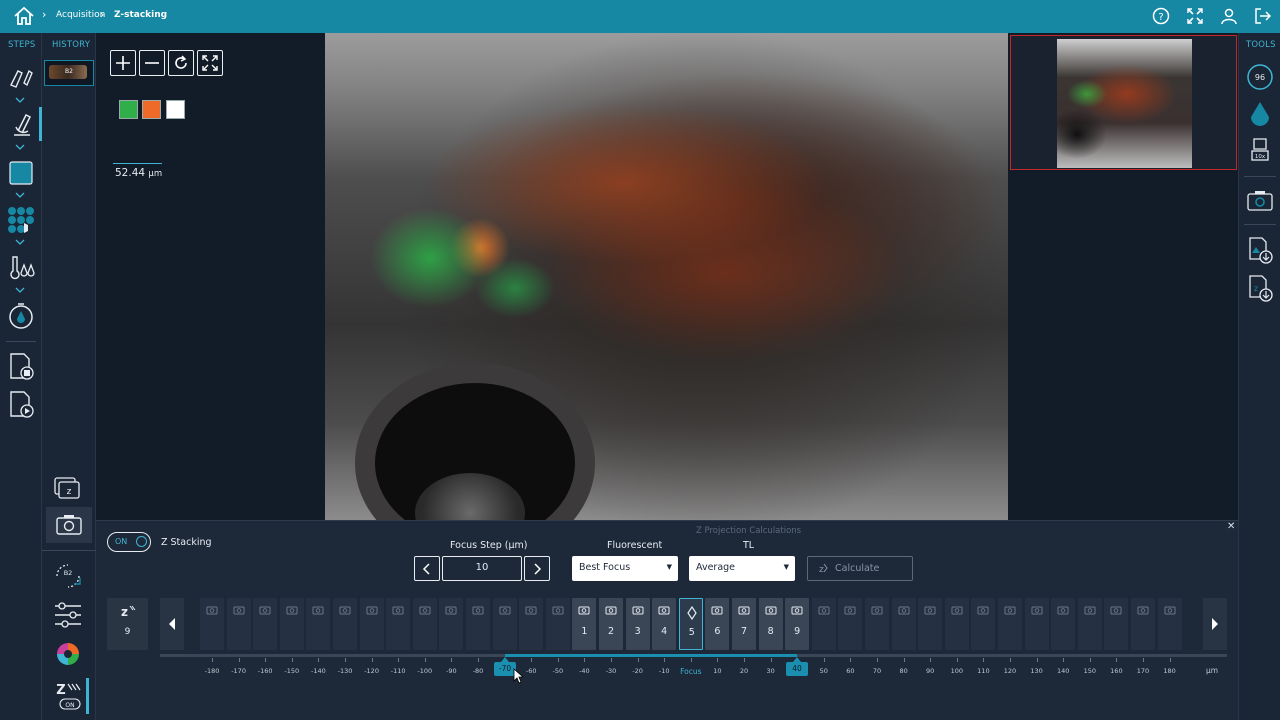 The width and height of the screenshot is (1280, 720). Describe the element at coordinates (744, 624) in the screenshot. I see `z-slice-7: 7` at that location.